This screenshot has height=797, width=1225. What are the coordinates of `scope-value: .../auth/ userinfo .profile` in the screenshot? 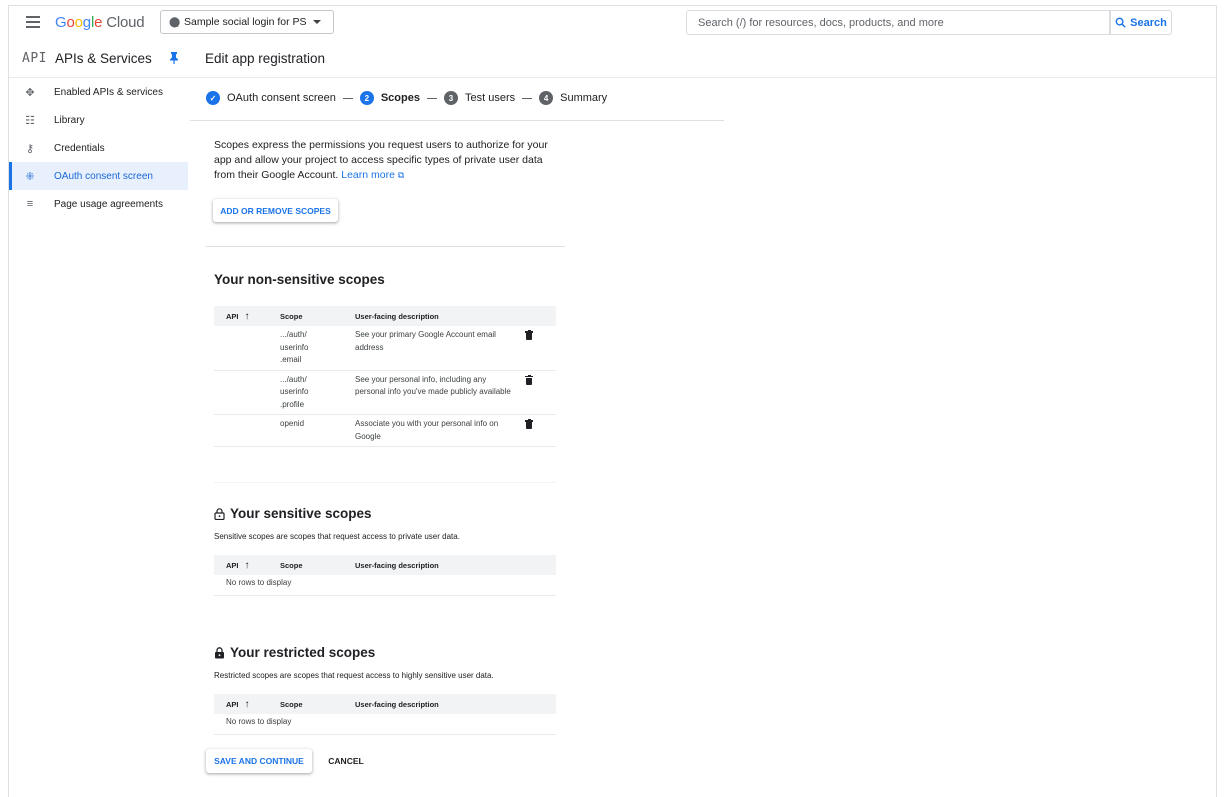 It's located at (294, 391).